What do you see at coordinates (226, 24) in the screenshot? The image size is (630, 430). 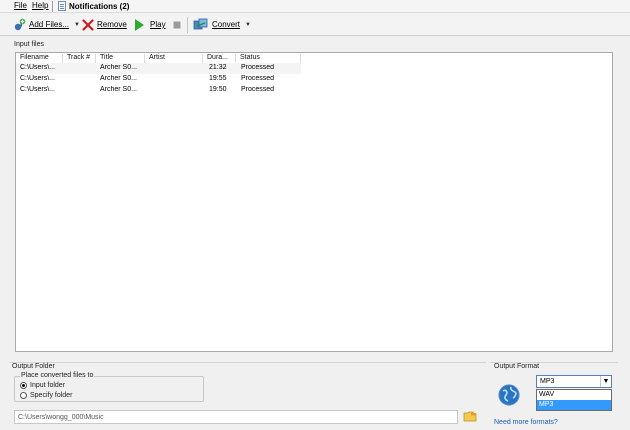 I see `convert-label: Convert` at bounding box center [226, 24].